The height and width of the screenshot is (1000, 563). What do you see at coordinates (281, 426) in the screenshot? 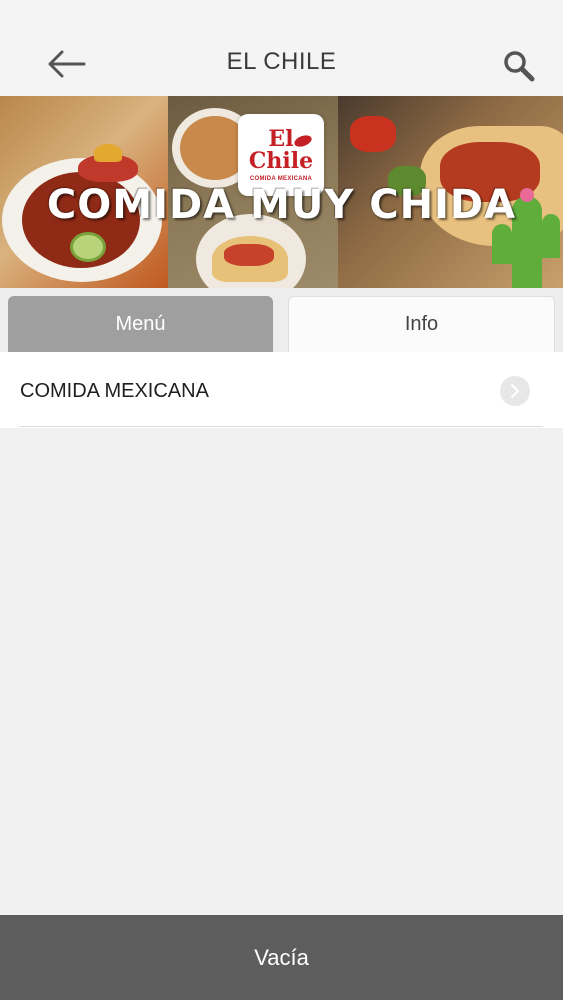
I see `divider` at bounding box center [281, 426].